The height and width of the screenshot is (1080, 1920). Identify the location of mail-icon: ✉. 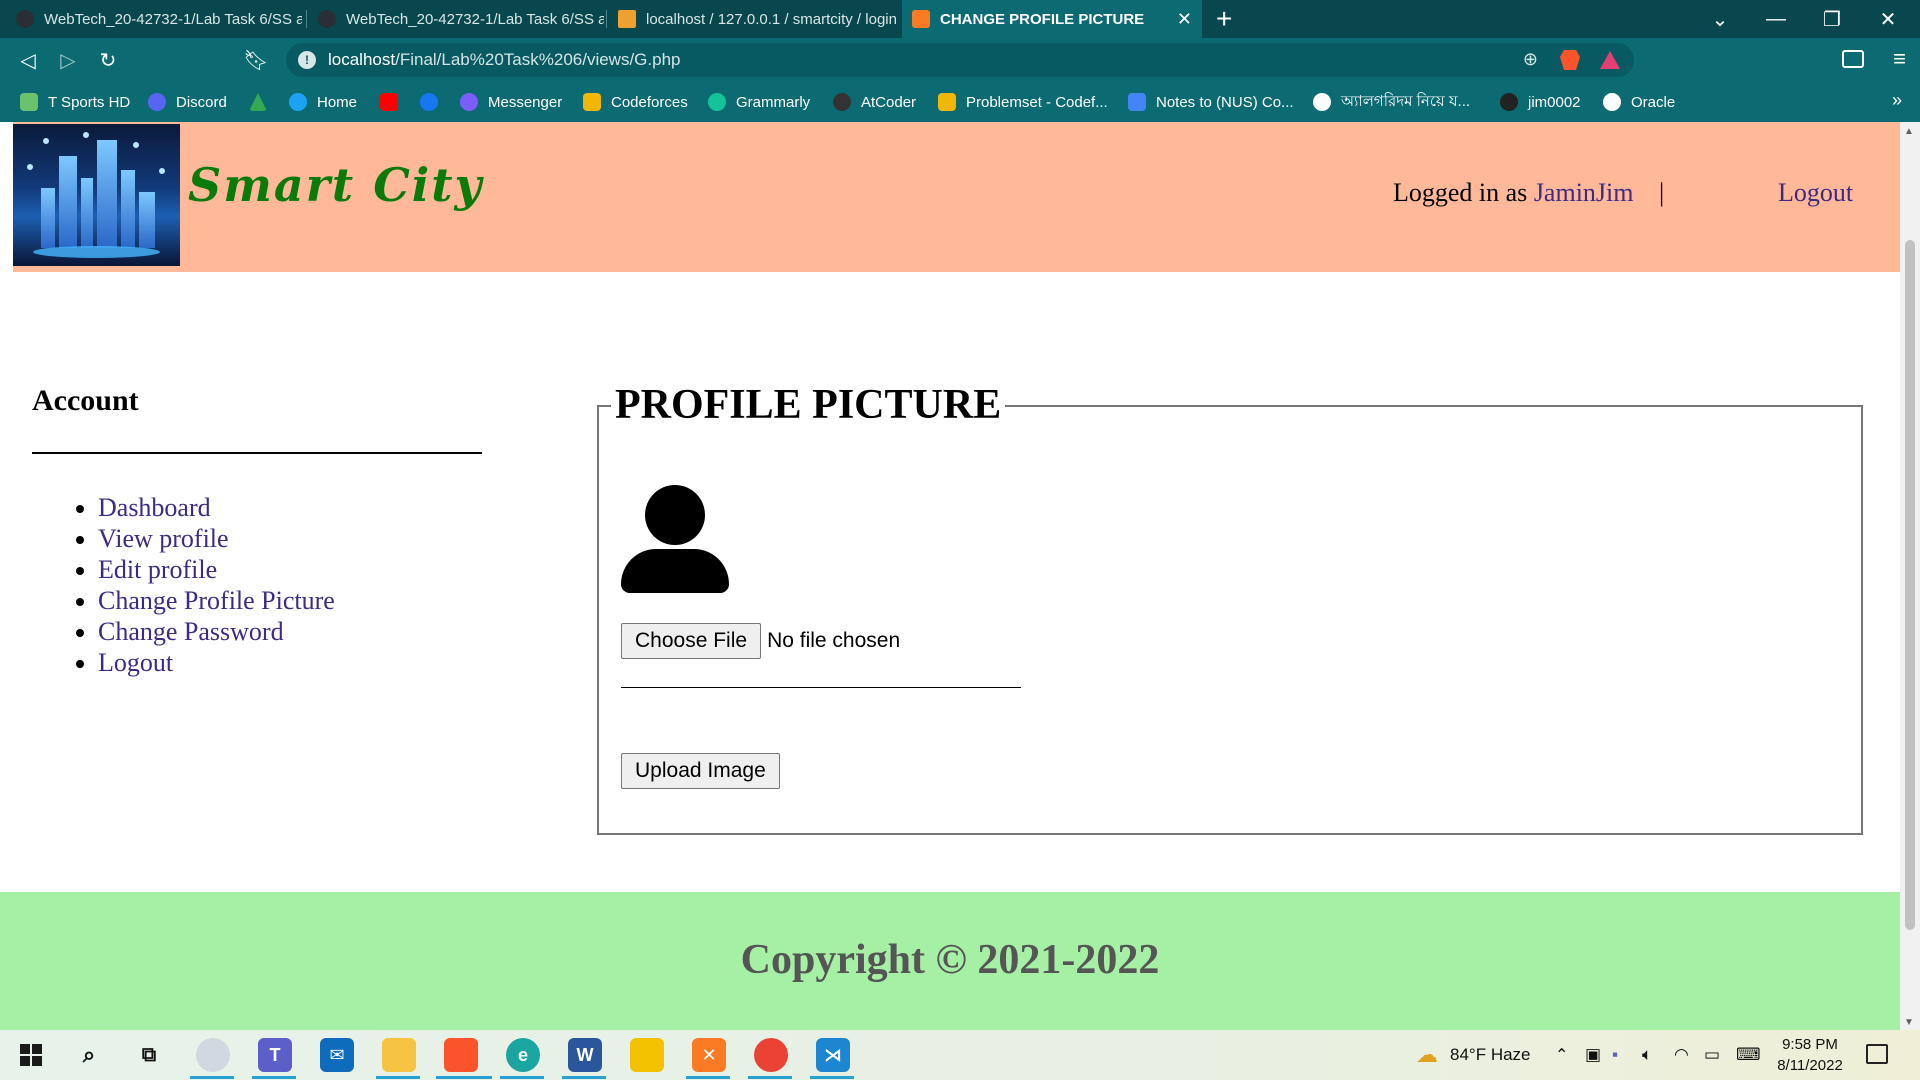
(337, 1055).